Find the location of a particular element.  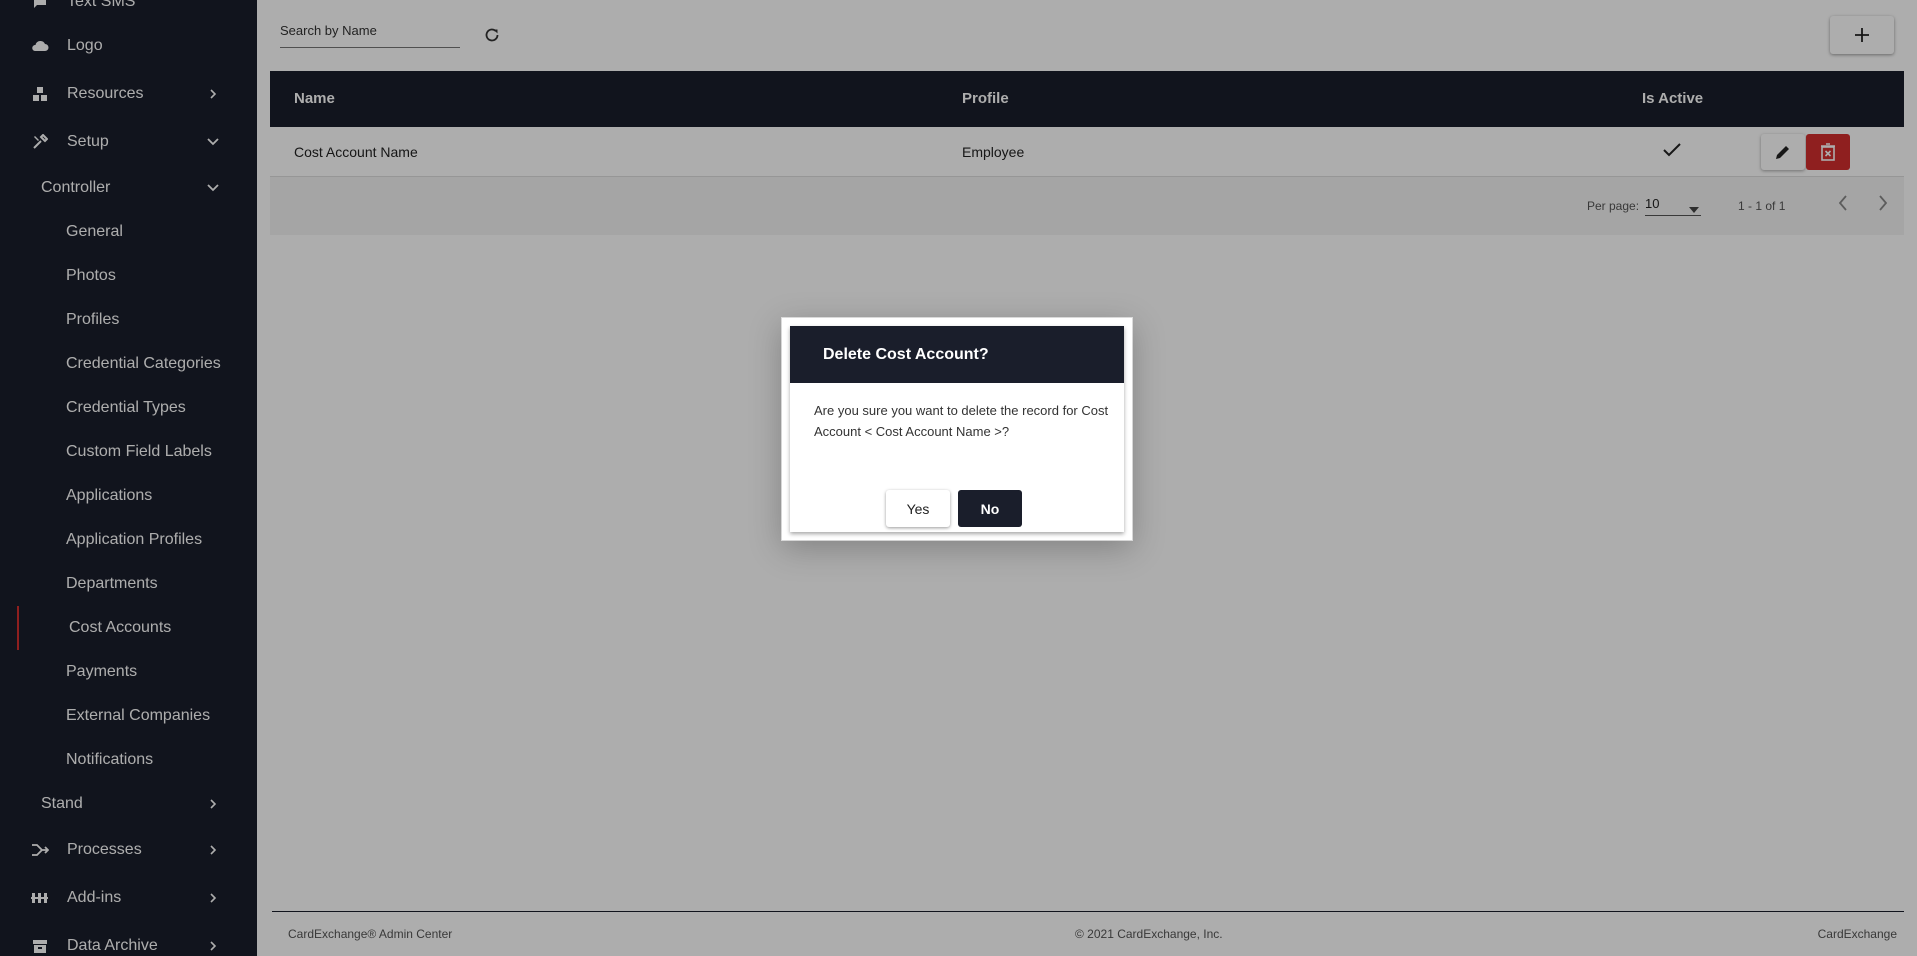

yes-button: Yes is located at coordinates (918, 508).